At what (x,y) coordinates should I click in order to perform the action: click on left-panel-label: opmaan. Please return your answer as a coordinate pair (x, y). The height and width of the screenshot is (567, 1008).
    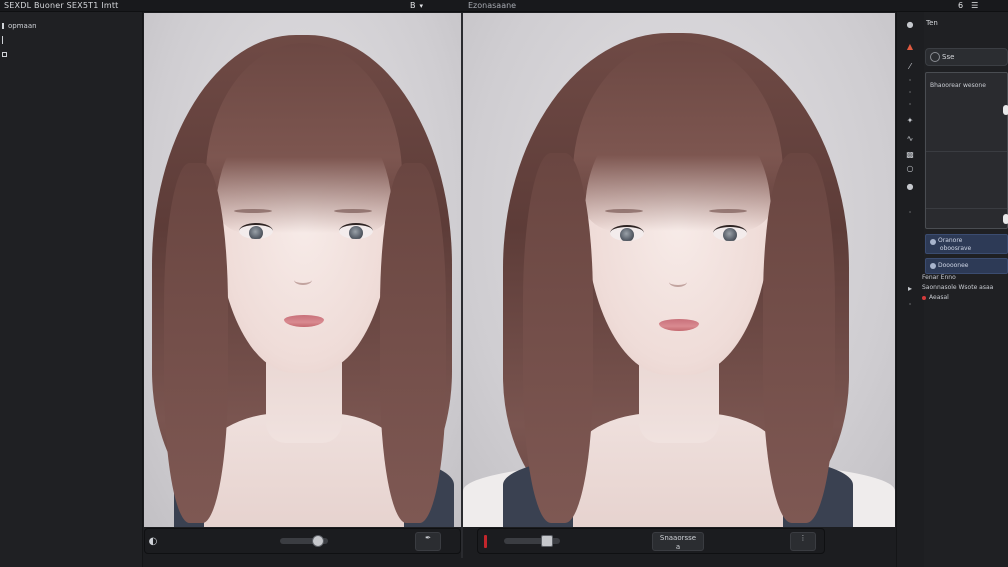
    Looking at the image, I should click on (22, 26).